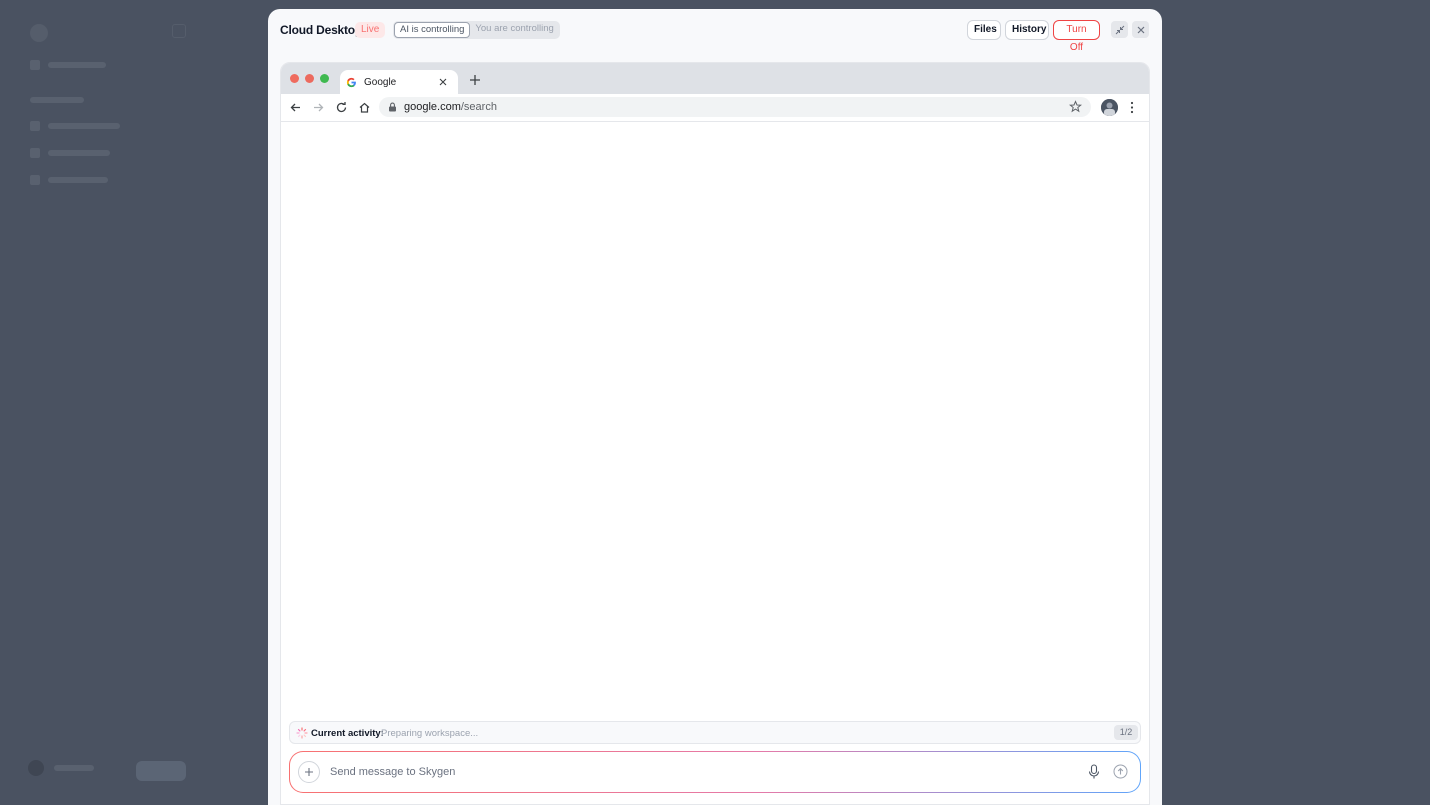 This screenshot has width=1430, height=805. What do you see at coordinates (680, 772) in the screenshot?
I see `message-input` at bounding box center [680, 772].